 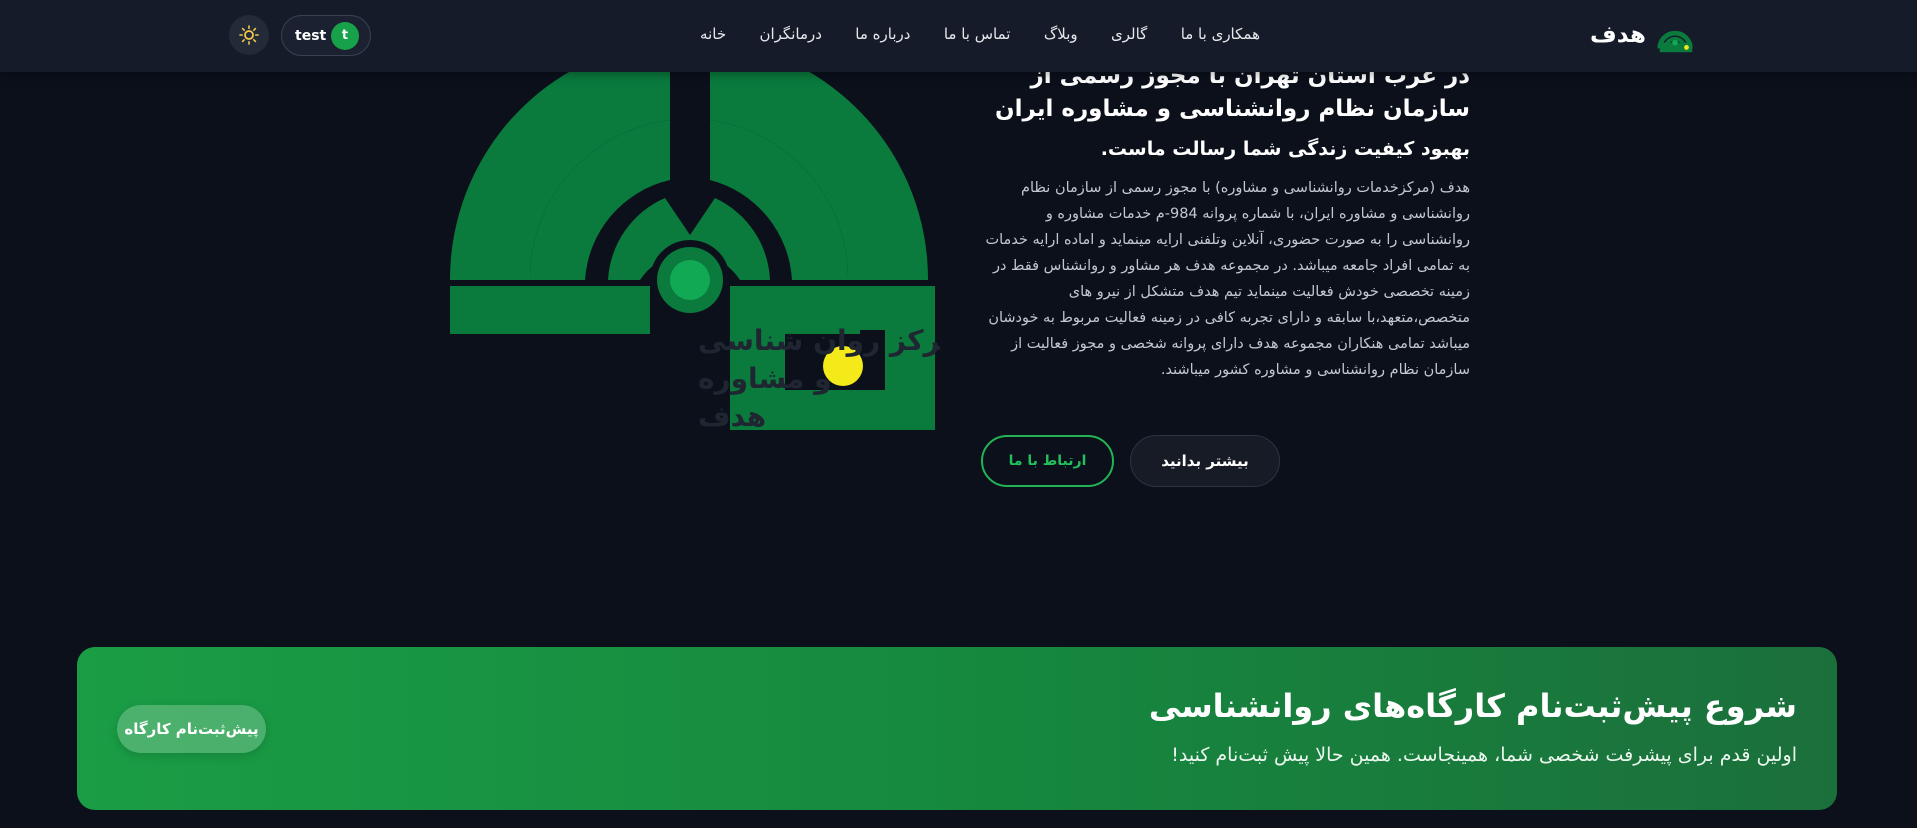 I want to click on user-name: test, so click(x=311, y=35).